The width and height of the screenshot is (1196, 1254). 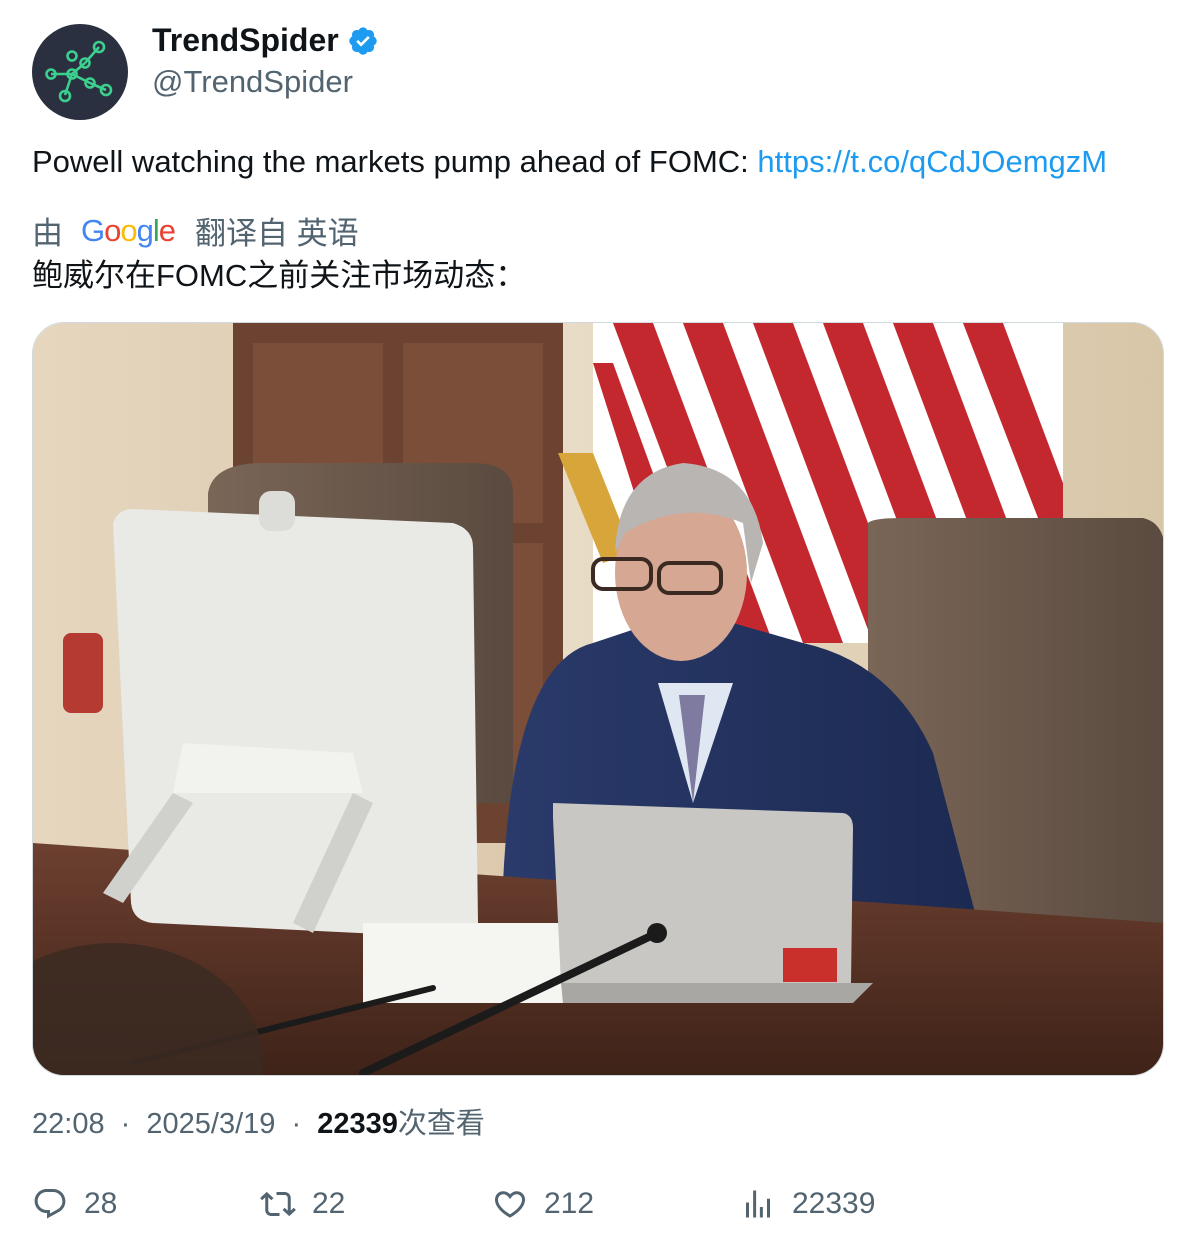 What do you see at coordinates (357, 1124) in the screenshot?
I see `views-count: 22339` at bounding box center [357, 1124].